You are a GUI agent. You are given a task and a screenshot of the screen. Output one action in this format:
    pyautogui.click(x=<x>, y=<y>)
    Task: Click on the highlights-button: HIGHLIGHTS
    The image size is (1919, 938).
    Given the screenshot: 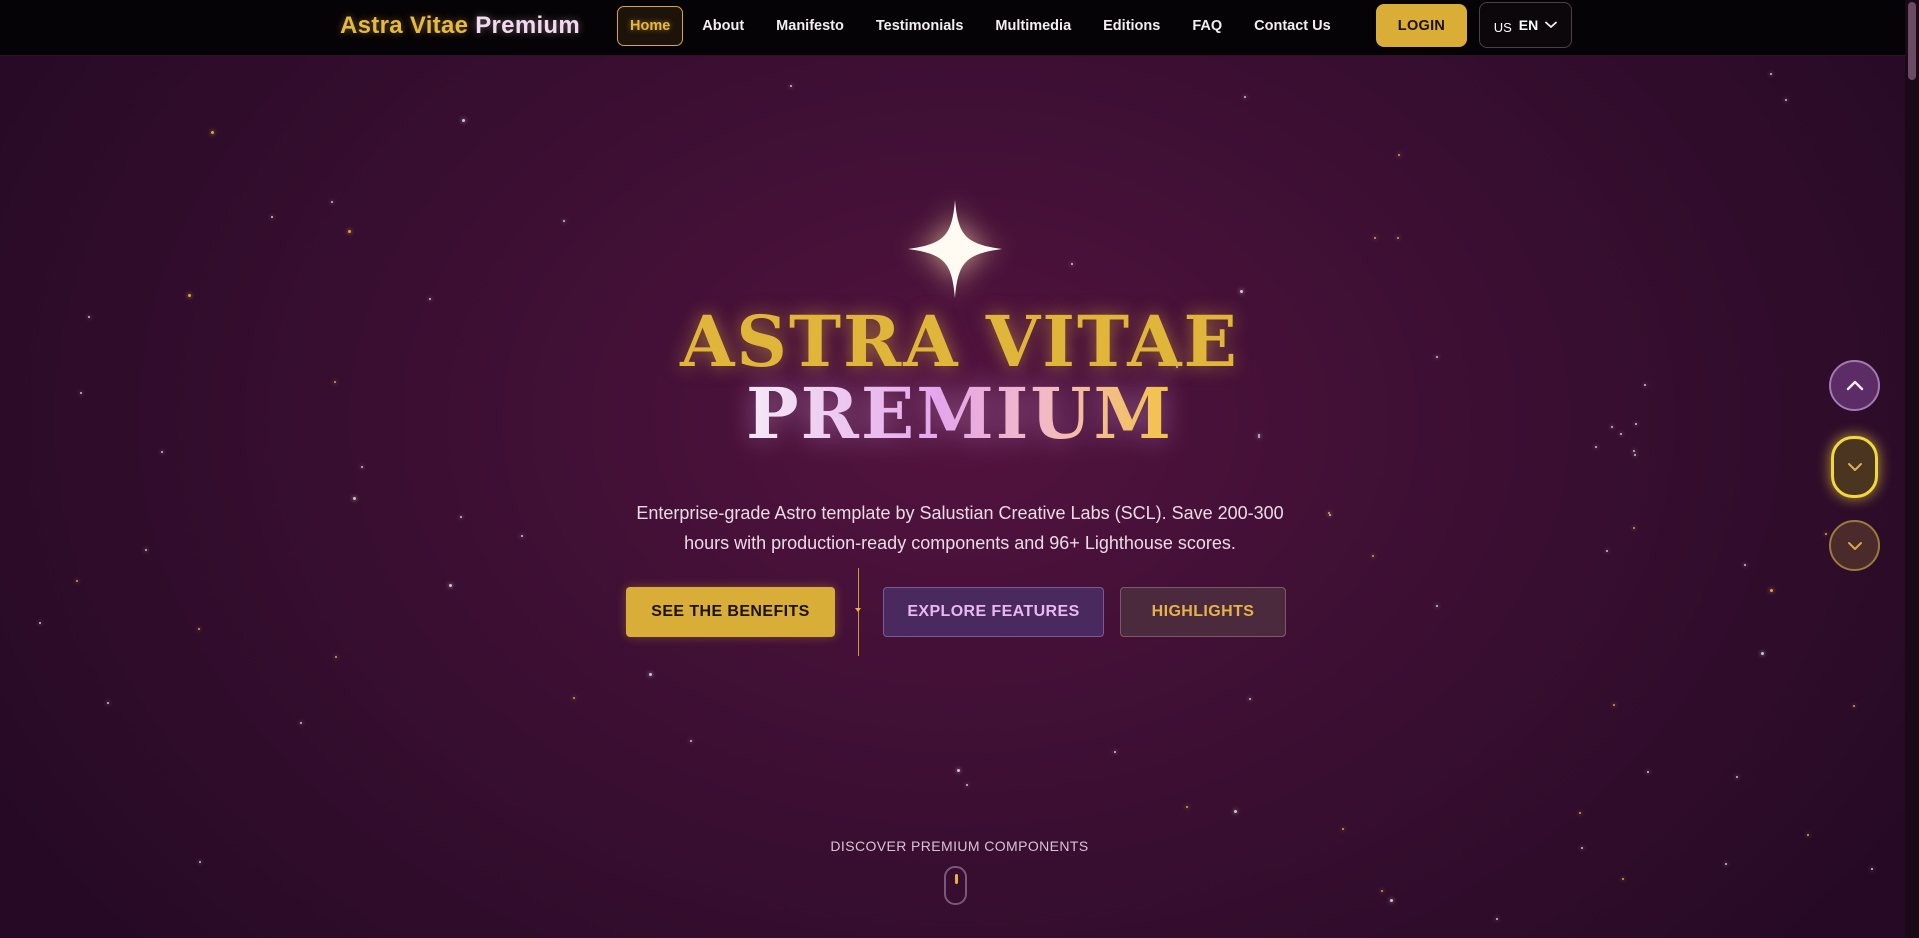 What is the action you would take?
    pyautogui.click(x=1203, y=612)
    